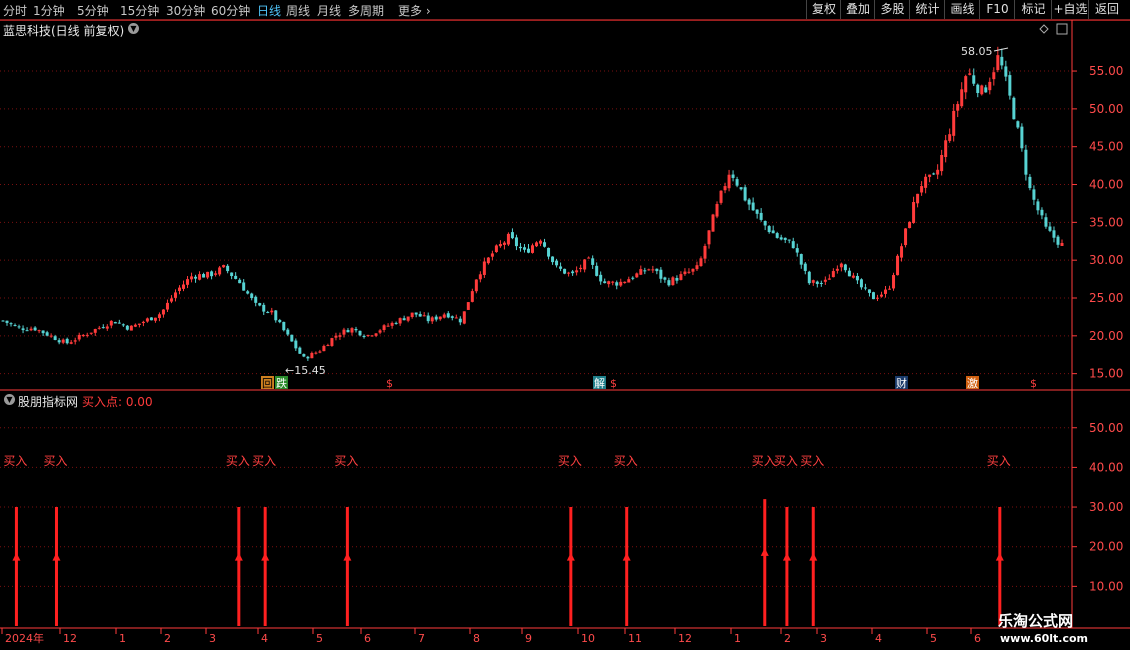 The image size is (1130, 650). Describe the element at coordinates (1106, 336) in the screenshot. I see `y-tick-label: 20.00` at that location.